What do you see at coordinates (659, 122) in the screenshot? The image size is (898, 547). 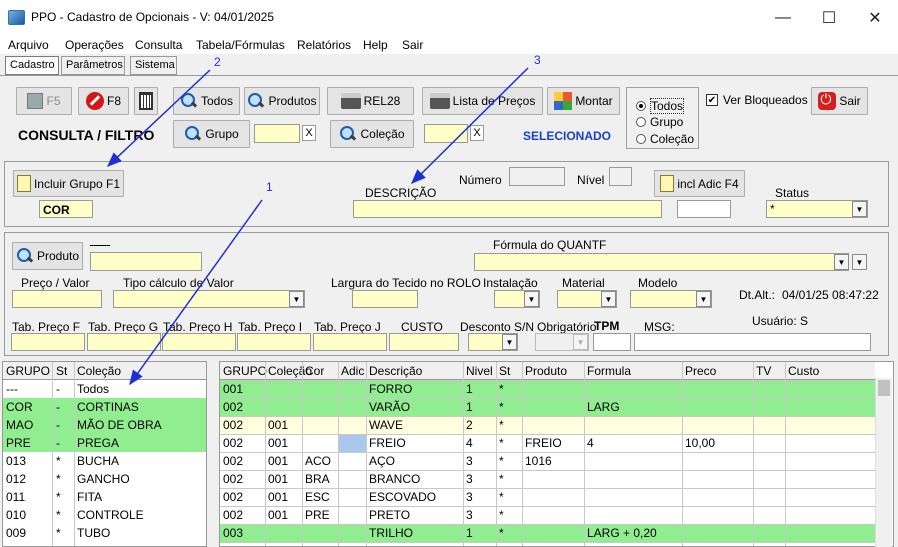 I see `radio-grupo: Grupo` at bounding box center [659, 122].